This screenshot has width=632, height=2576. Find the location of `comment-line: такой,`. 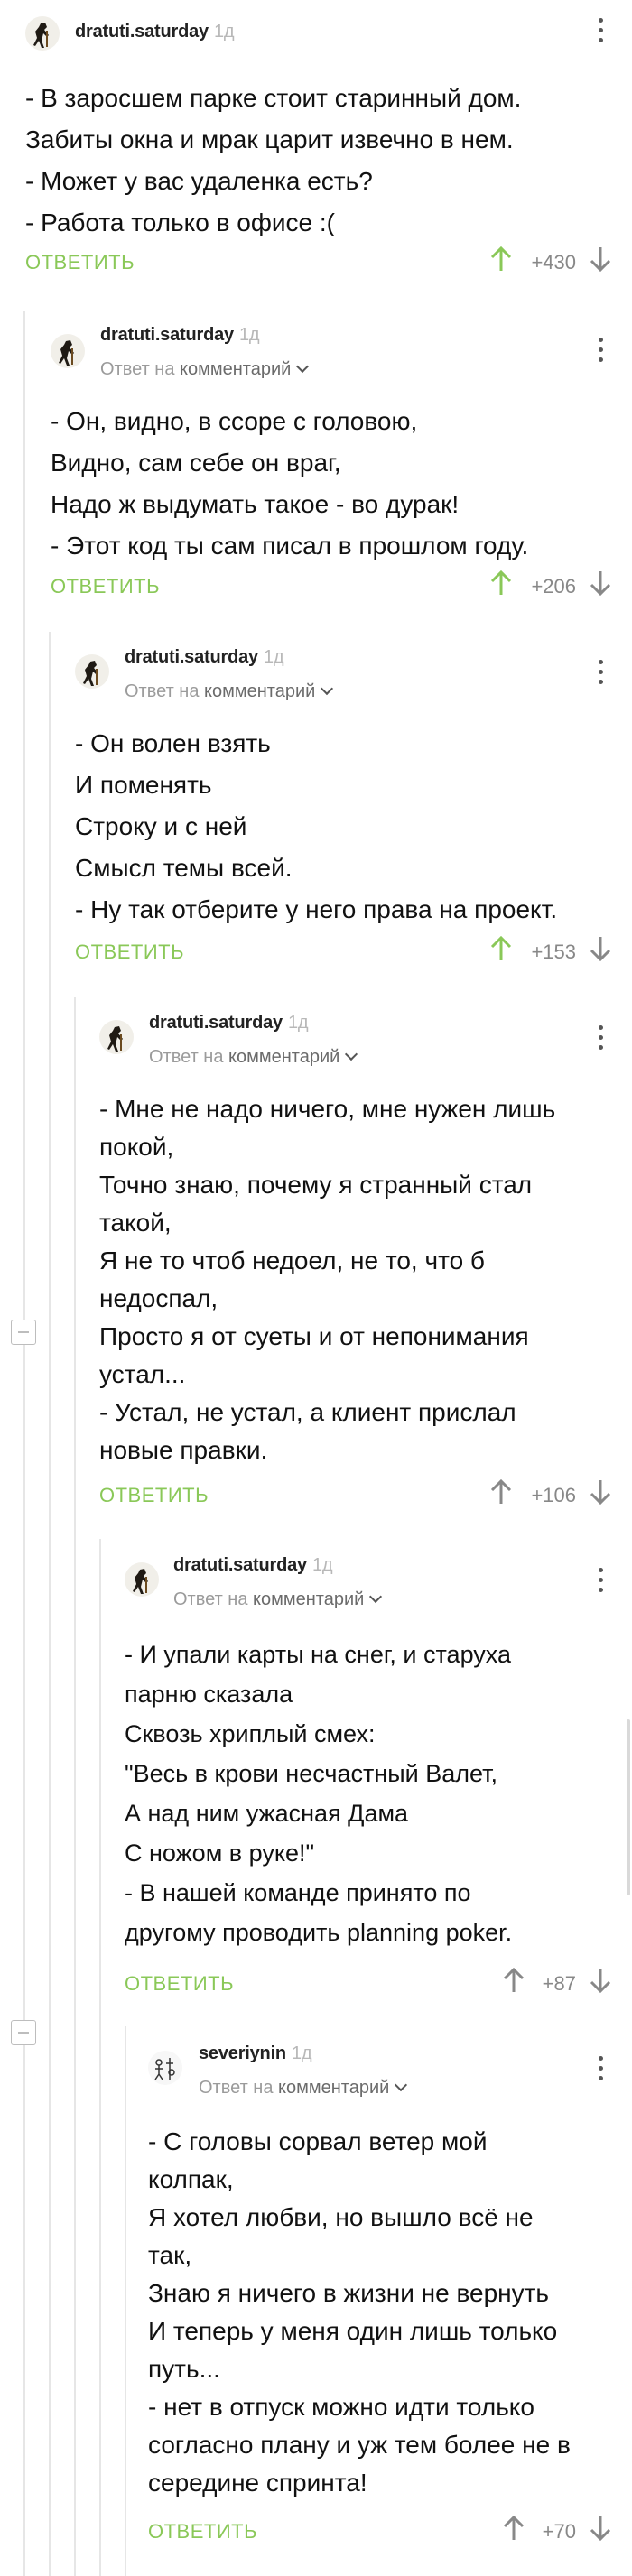

comment-line: такой, is located at coordinates (135, 1223).